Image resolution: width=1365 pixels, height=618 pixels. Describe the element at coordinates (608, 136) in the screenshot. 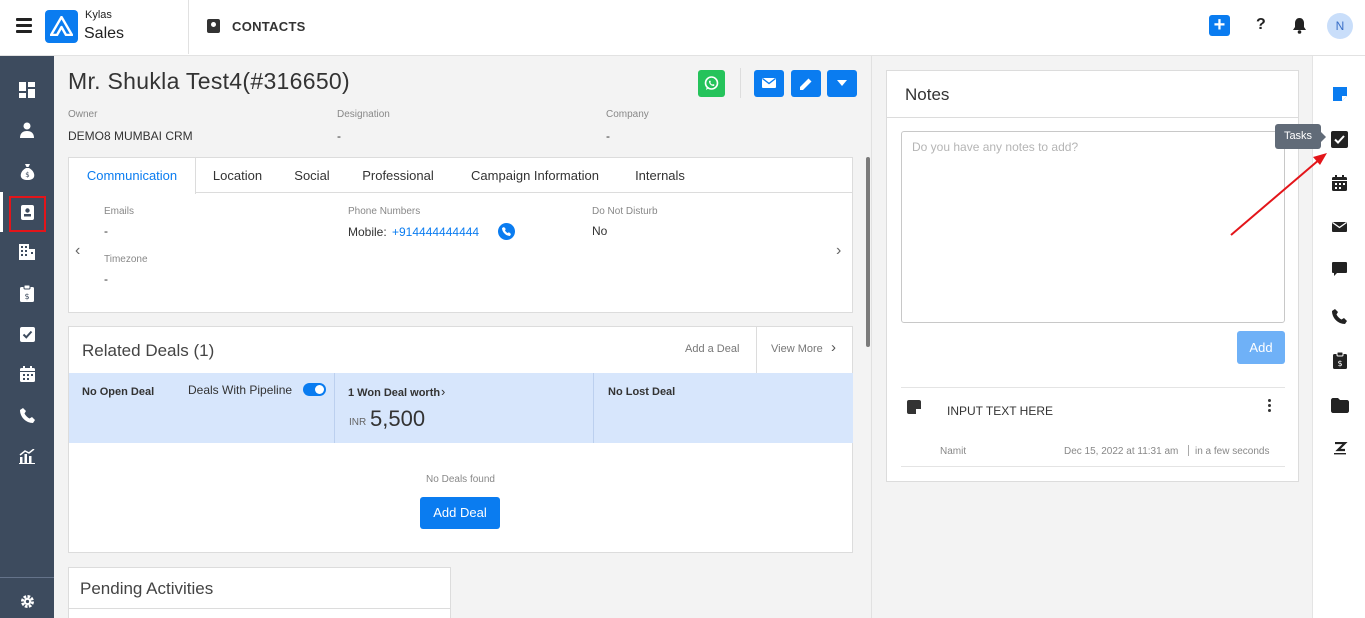

I see `company-value: -` at that location.